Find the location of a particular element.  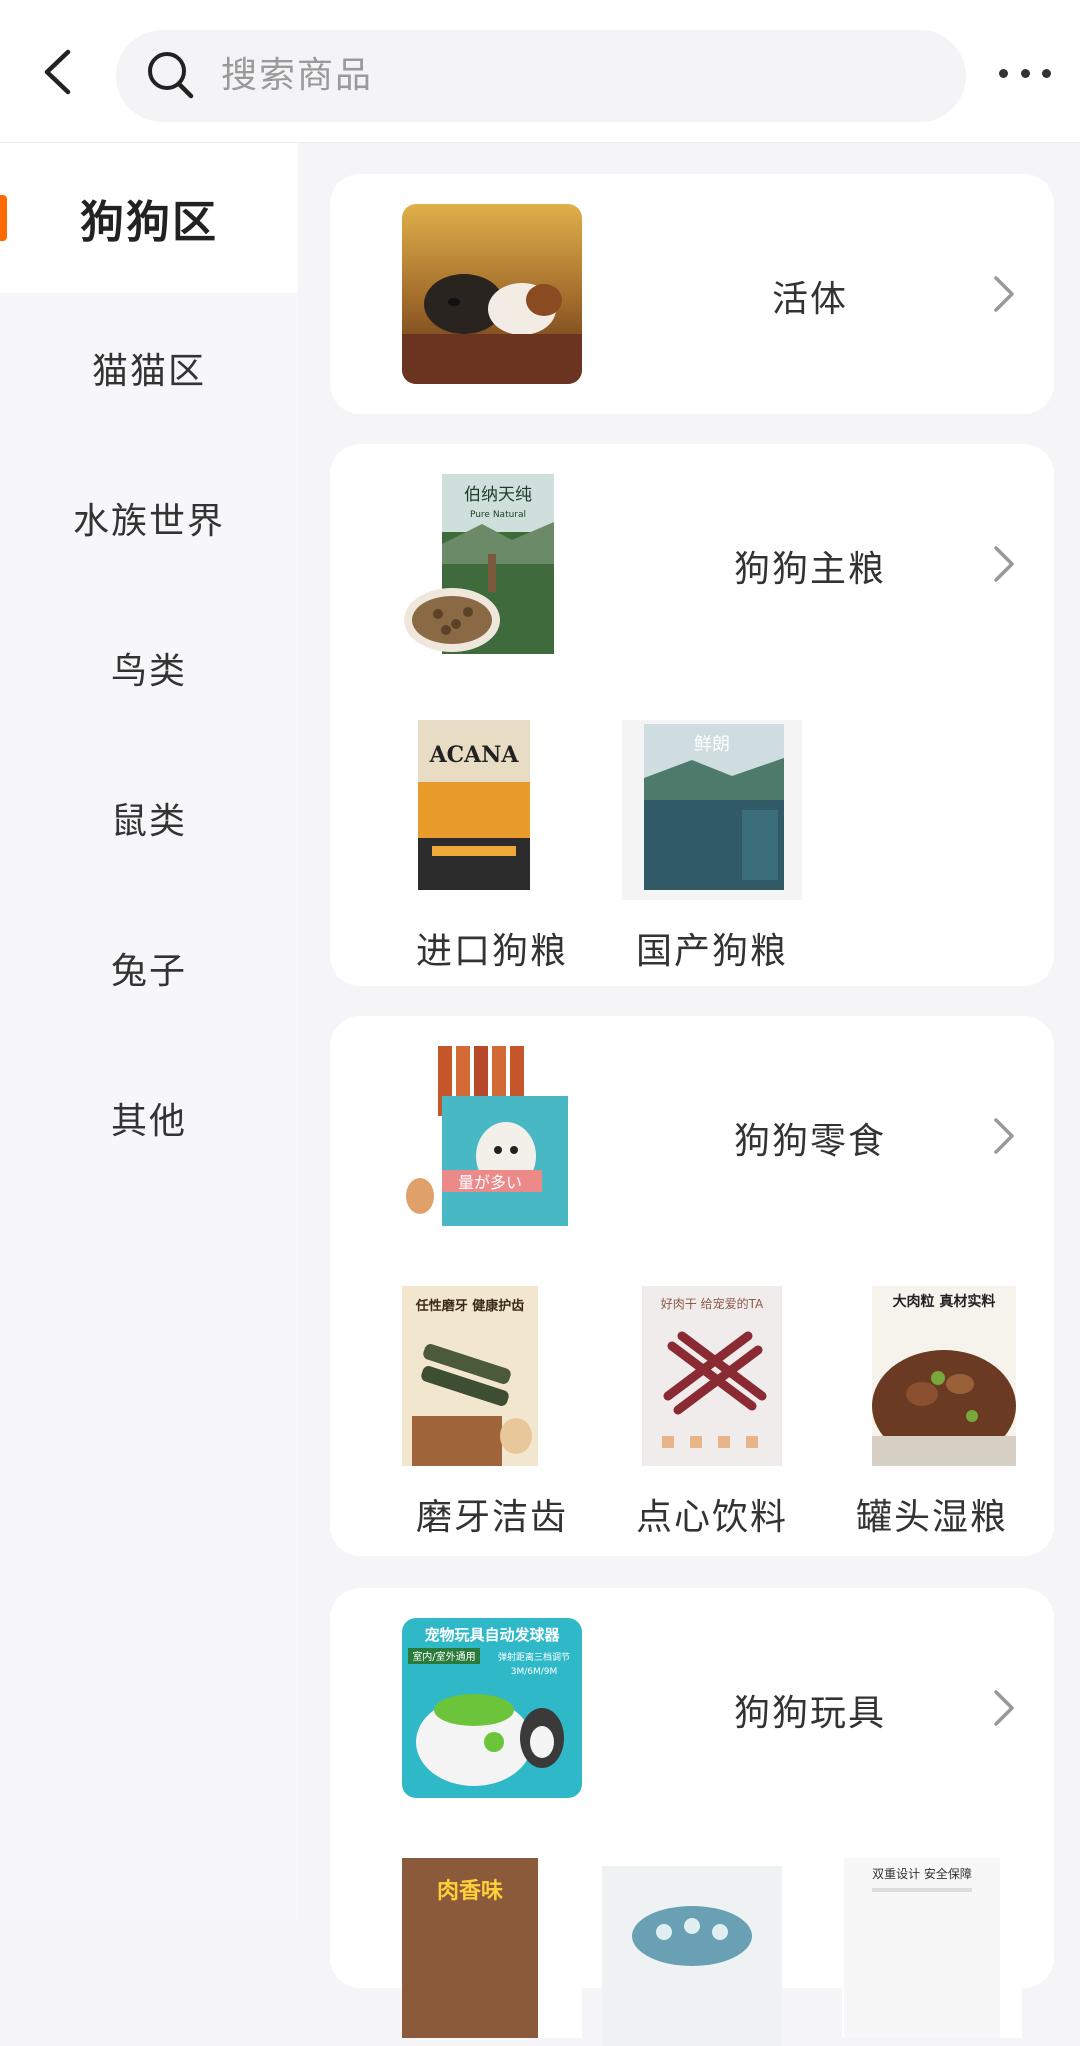

dental-chews-photo: 任性磨牙 健康护齿 is located at coordinates (492, 1376).